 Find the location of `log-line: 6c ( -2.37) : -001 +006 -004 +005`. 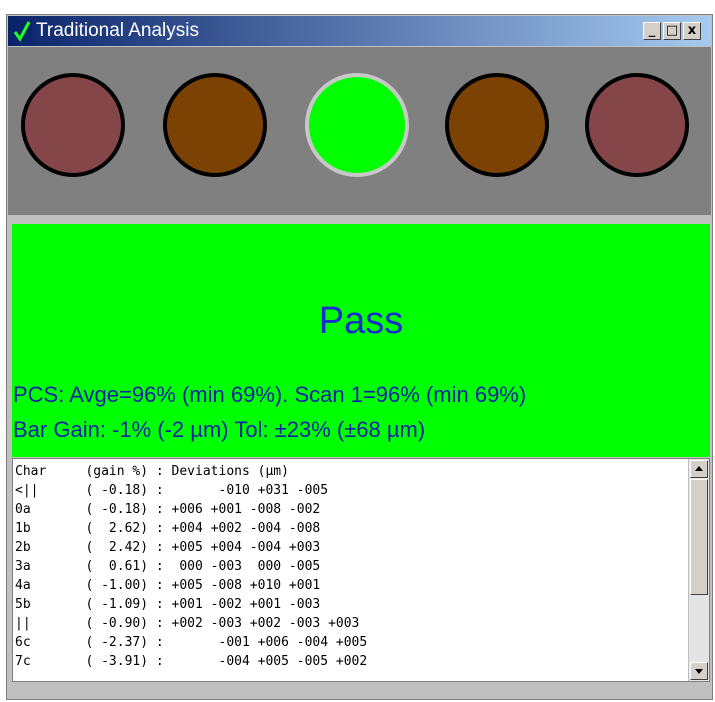

log-line: 6c ( -2.37) : -001 +006 -004 +005 is located at coordinates (191, 642).